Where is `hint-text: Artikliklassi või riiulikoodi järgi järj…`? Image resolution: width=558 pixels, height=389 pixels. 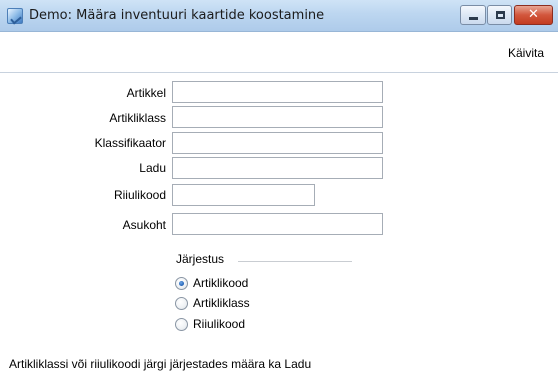
hint-text: Artikliklassi või riiulikoodi järgi järj… is located at coordinates (160, 364).